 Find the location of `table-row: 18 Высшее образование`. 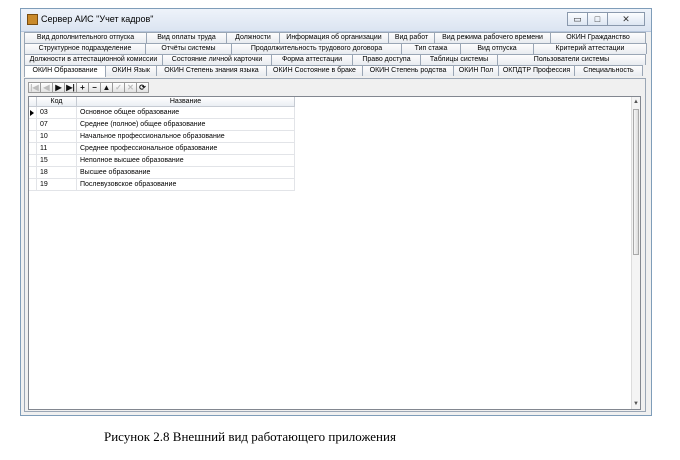

table-row: 18 Высшее образование is located at coordinates (162, 173).